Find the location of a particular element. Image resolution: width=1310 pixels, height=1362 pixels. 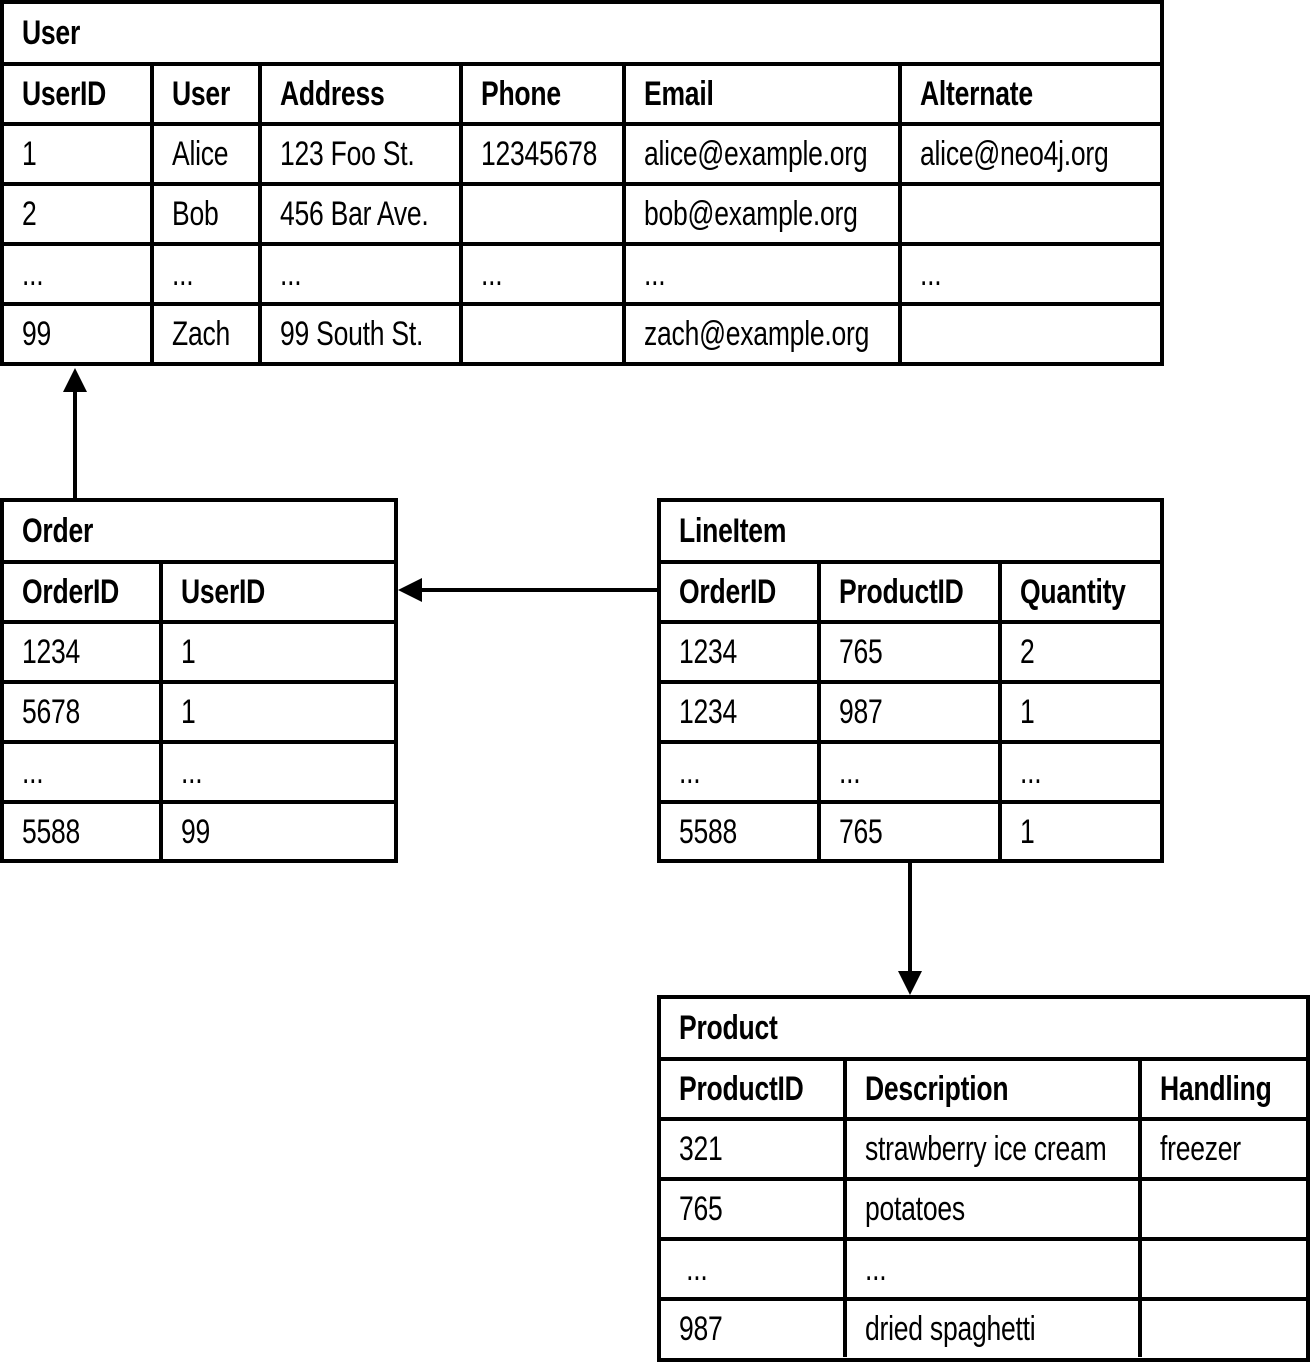

column-header: Email is located at coordinates (760, 94).